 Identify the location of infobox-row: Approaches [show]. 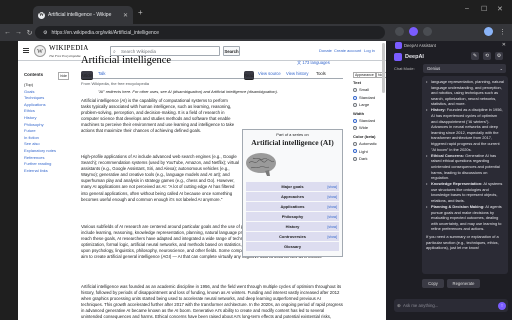
(292, 197).